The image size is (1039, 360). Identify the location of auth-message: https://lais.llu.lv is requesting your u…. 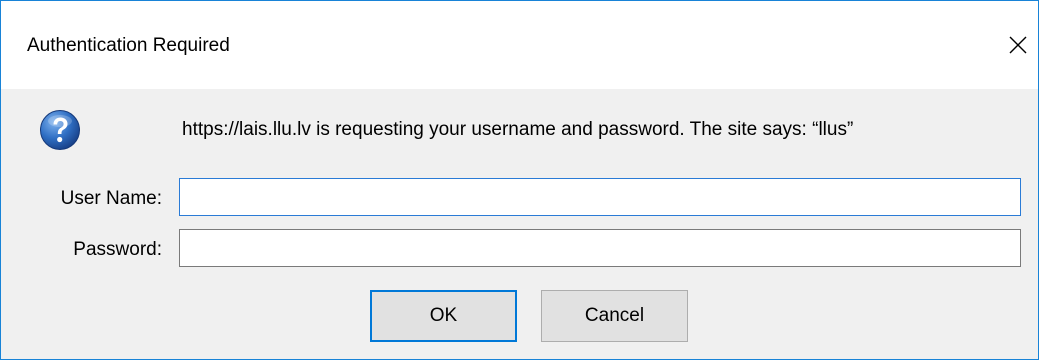
(518, 129).